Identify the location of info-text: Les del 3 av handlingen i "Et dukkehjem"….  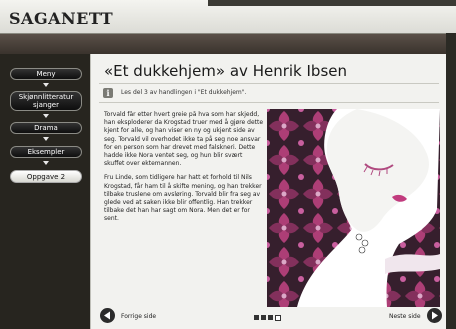
(184, 92).